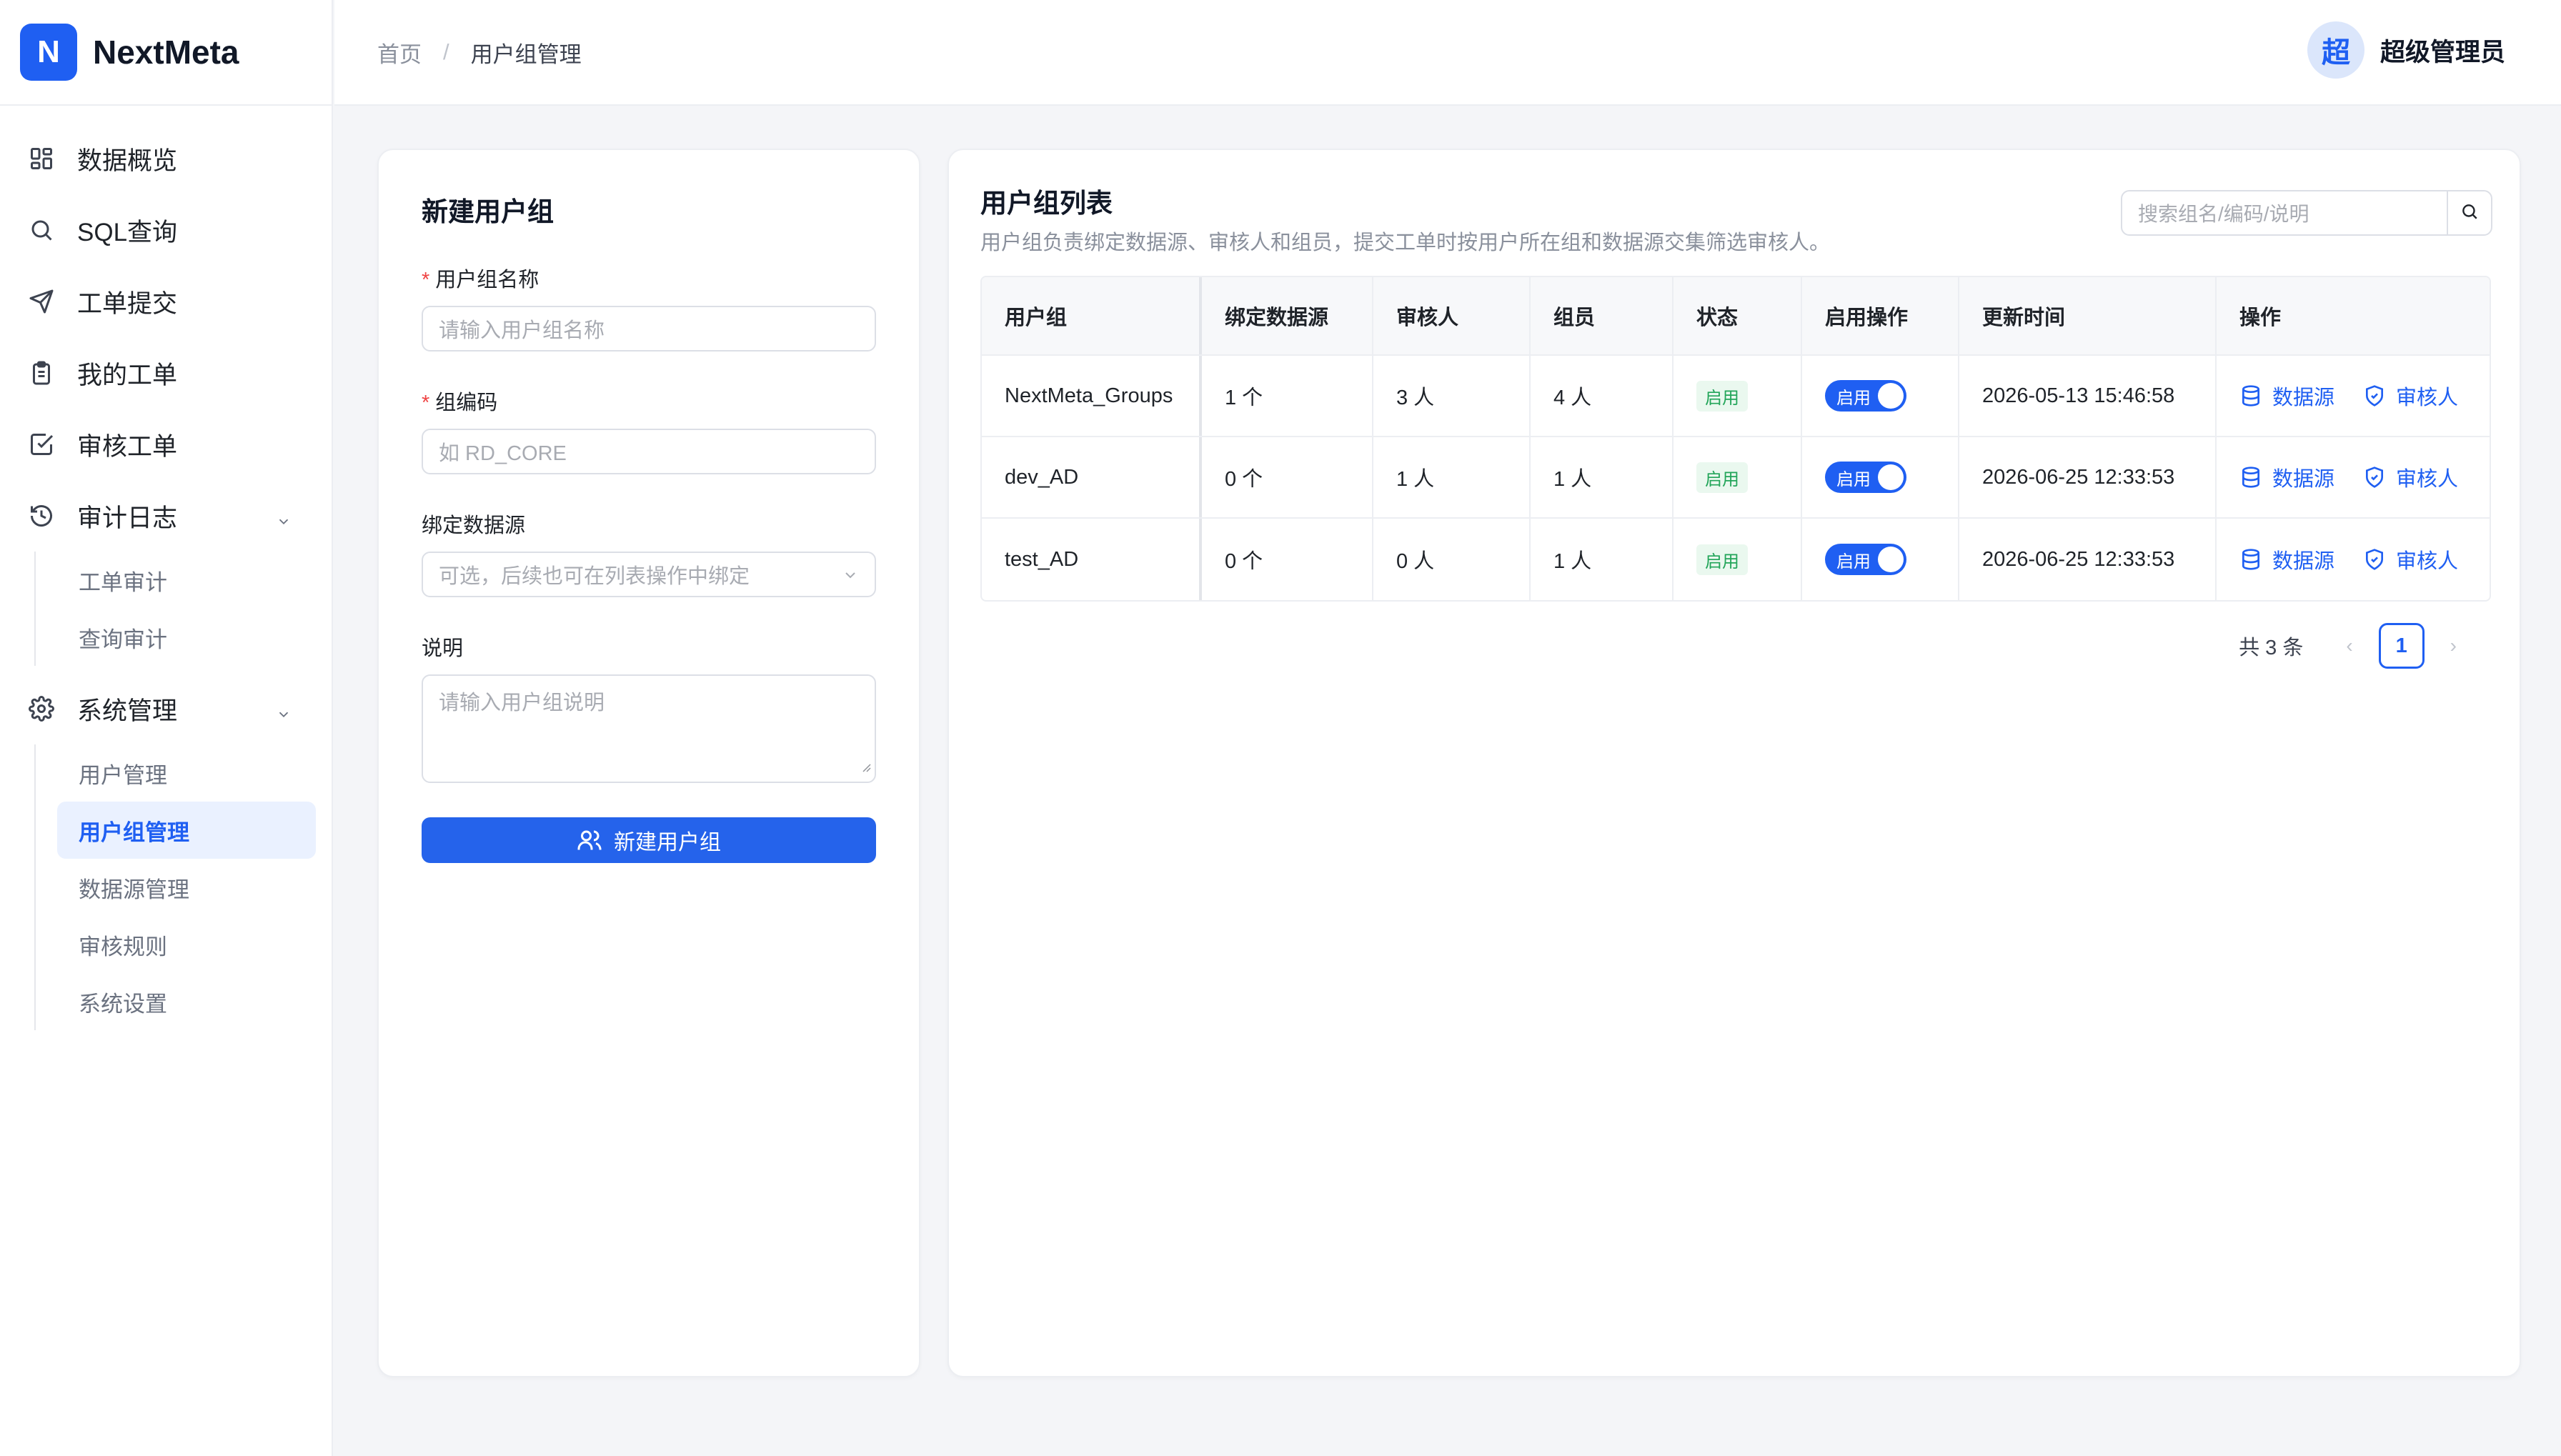 The image size is (2561, 1456). I want to click on sidebar-item-users: 用户管理, so click(186, 773).